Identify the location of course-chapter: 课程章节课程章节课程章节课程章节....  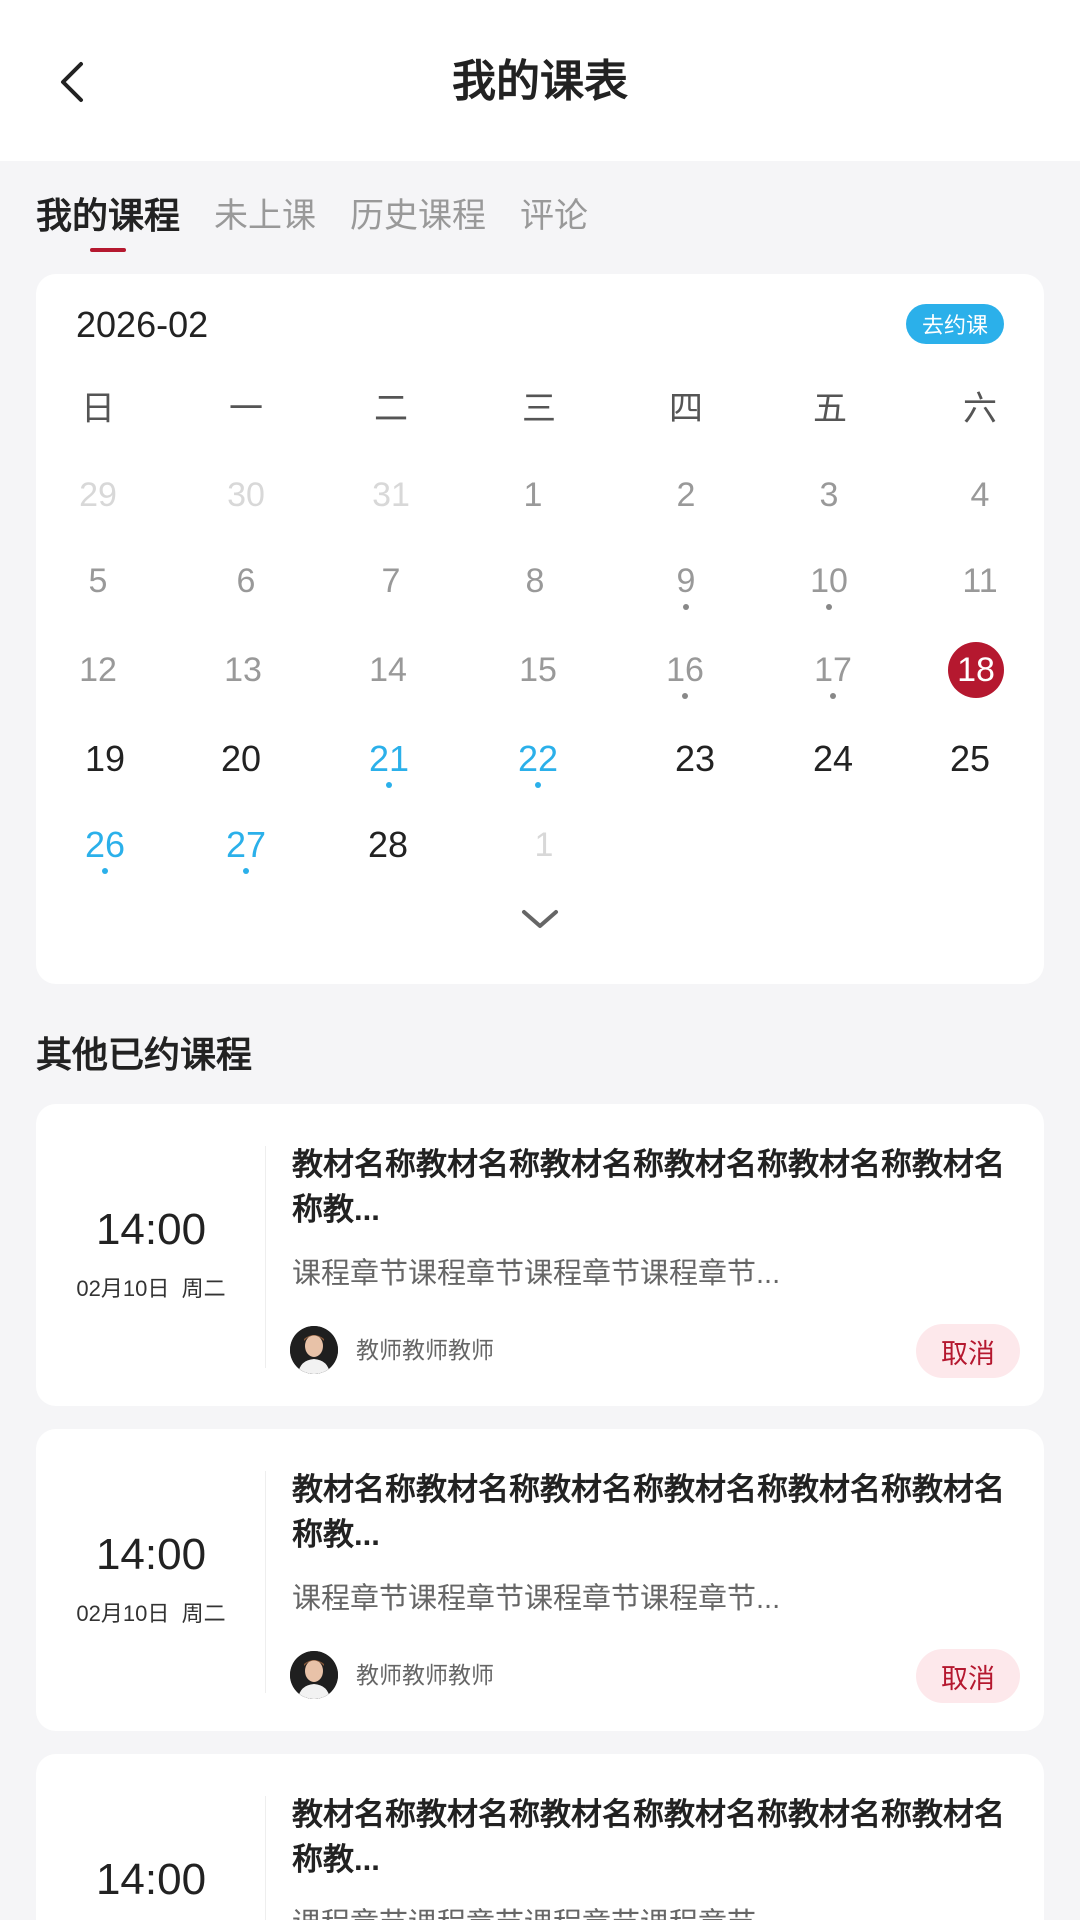
(652, 1912).